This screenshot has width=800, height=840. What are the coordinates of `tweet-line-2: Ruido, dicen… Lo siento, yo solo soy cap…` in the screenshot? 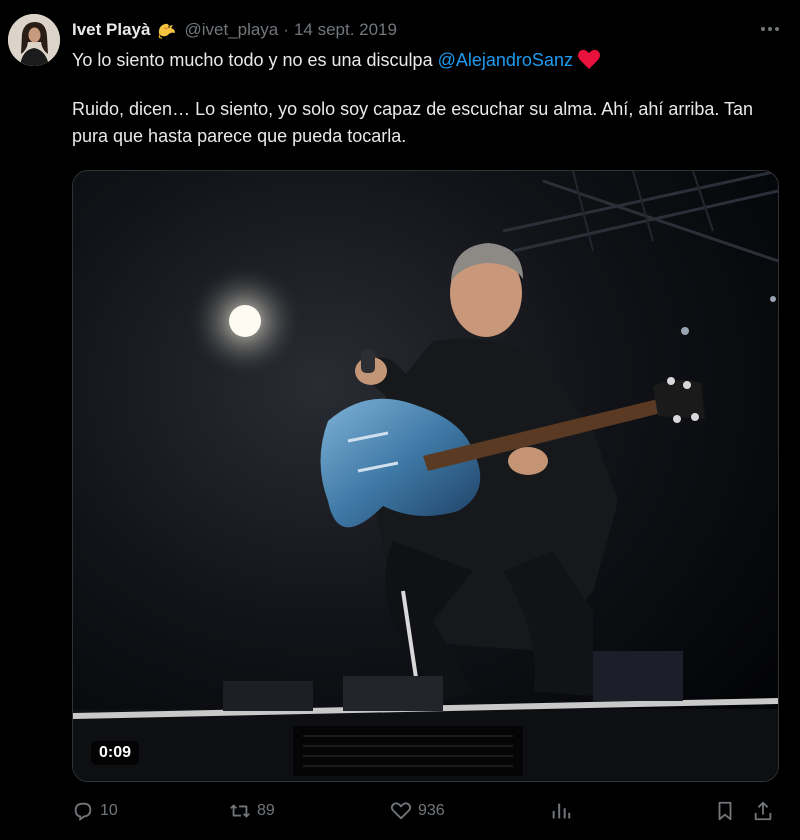 It's located at (413, 122).